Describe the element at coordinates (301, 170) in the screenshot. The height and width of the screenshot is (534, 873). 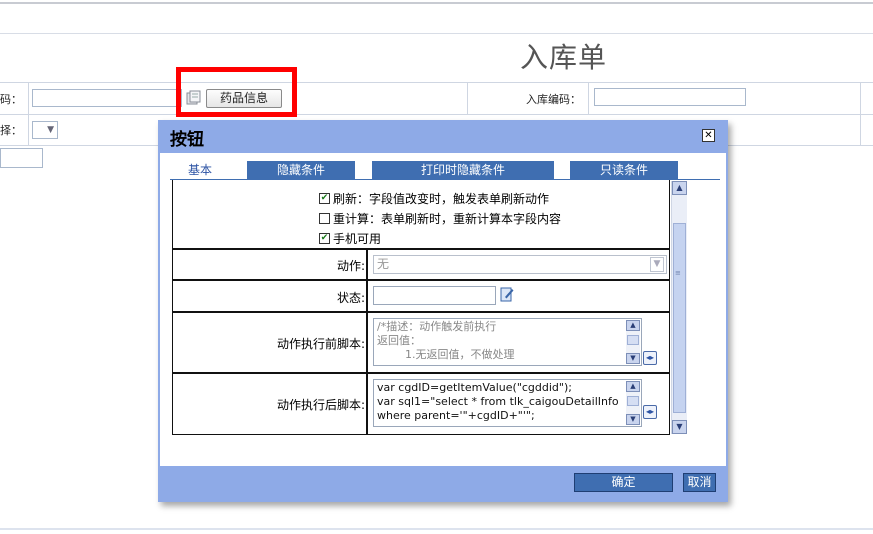
I see `tab-hide-condition: 隐藏条件` at that location.